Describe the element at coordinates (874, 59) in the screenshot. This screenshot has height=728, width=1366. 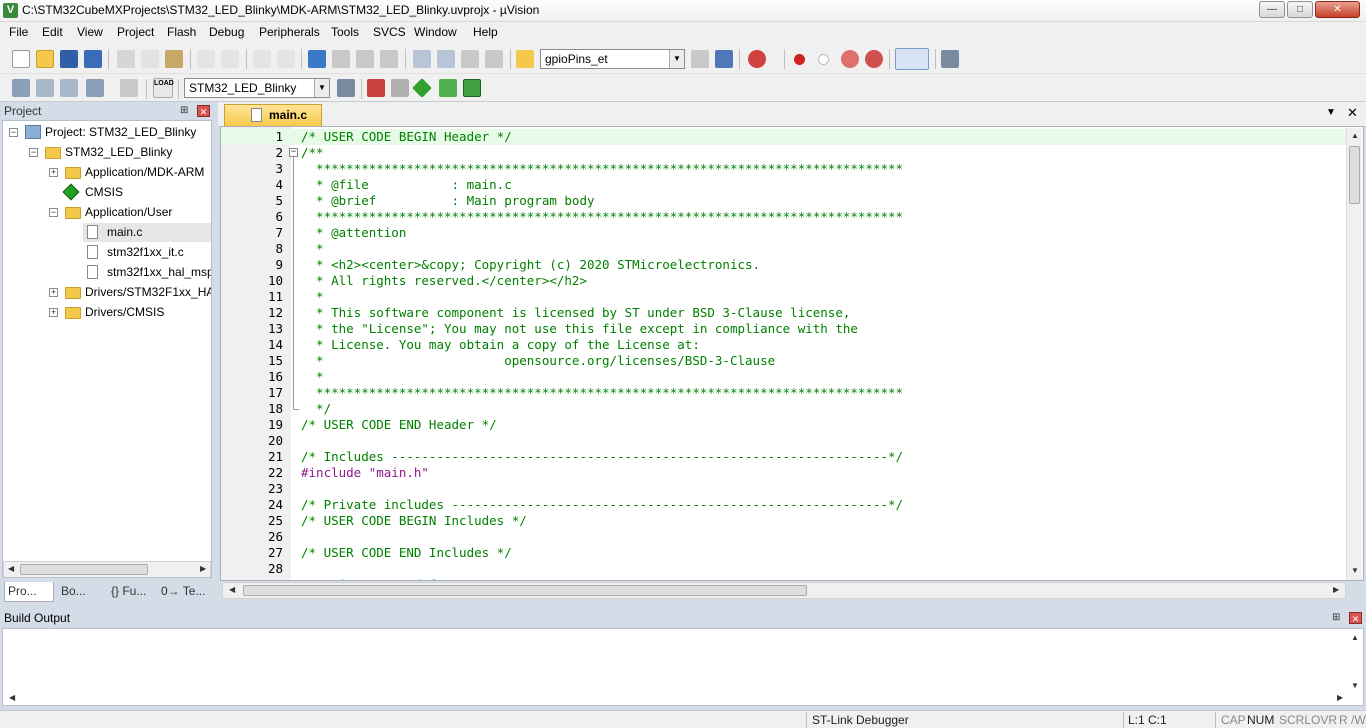
I see `kill-breakpoints-icon` at that location.